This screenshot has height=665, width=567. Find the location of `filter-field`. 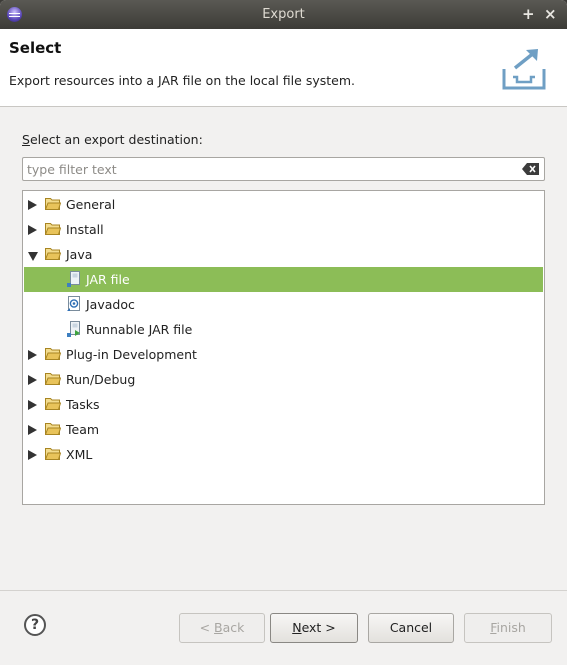

filter-field is located at coordinates (283, 169).